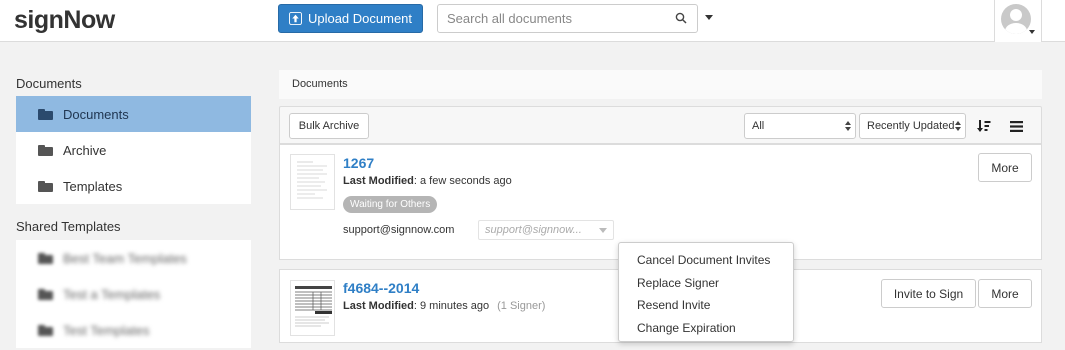 This screenshot has width=1065, height=350. I want to click on sidebar-item-label: Test Templates, so click(106, 330).